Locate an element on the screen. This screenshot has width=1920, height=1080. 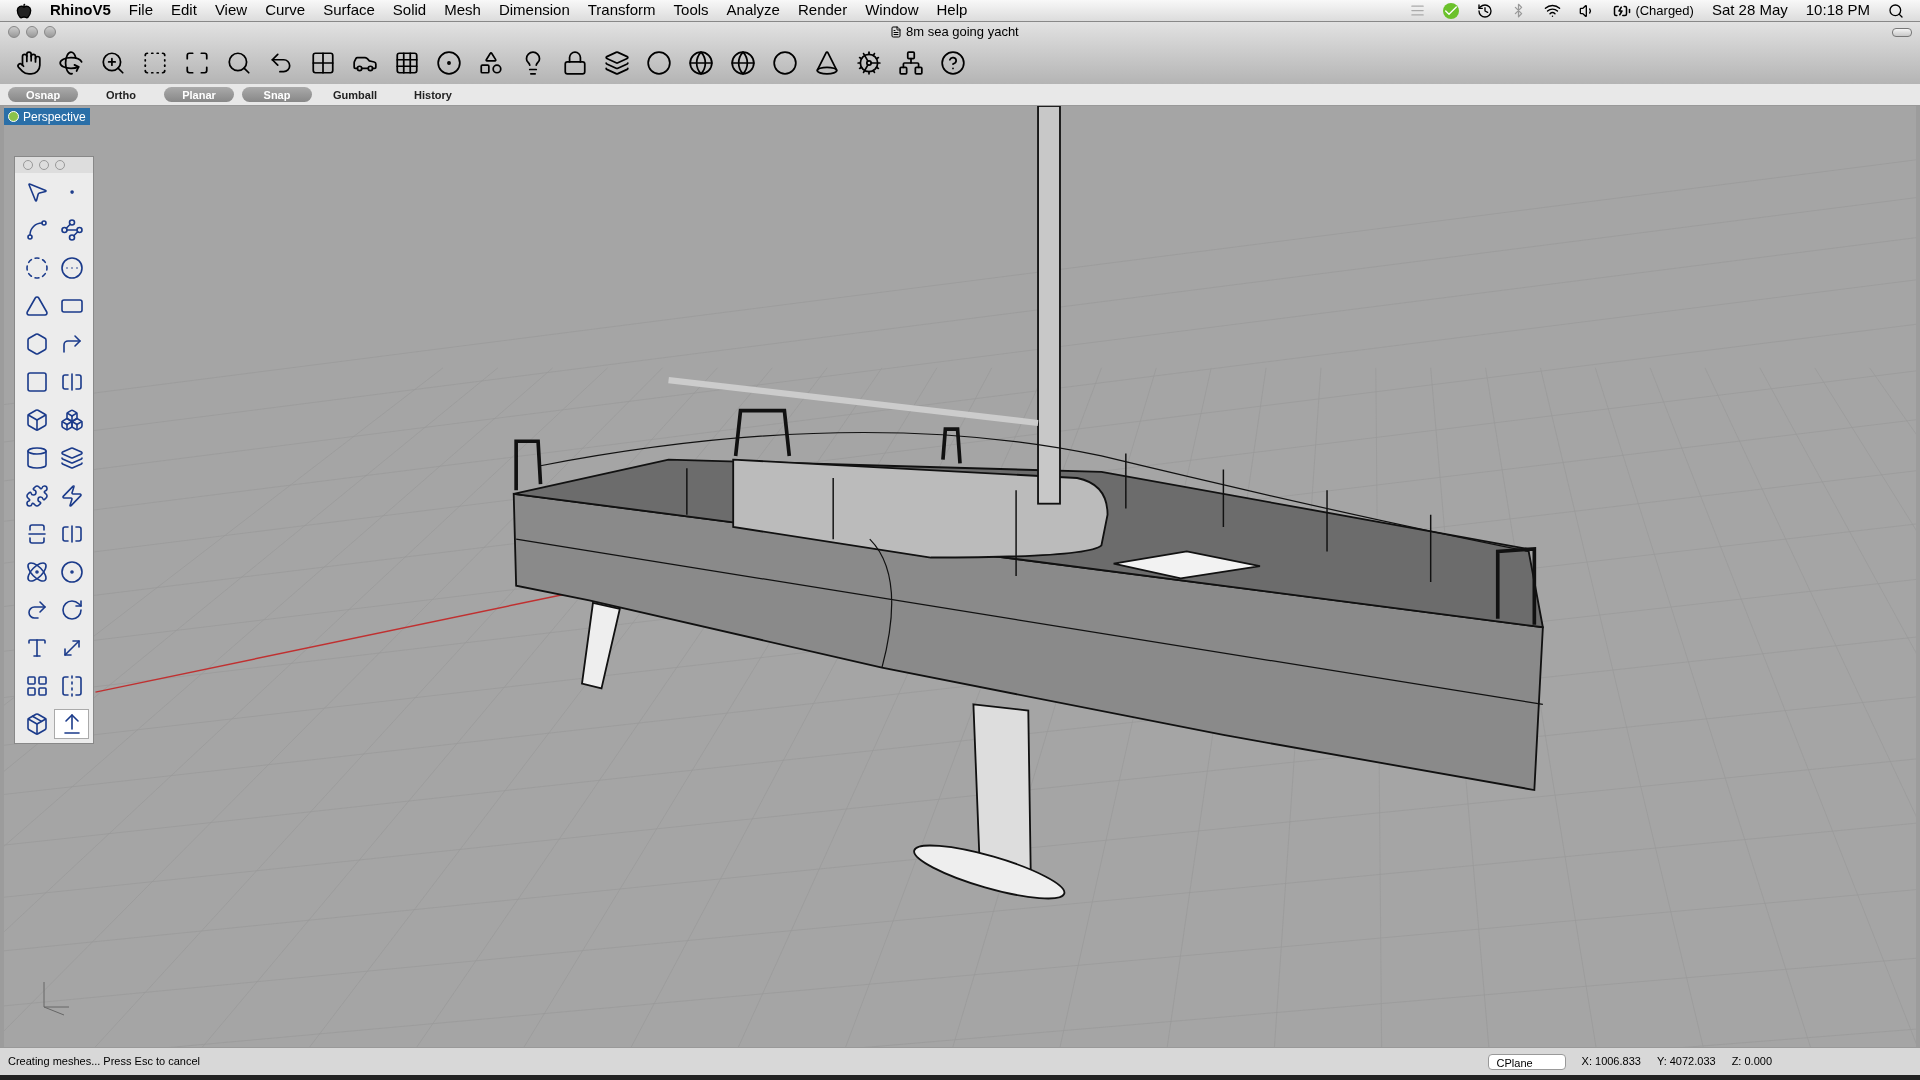
search-icon is located at coordinates (1896, 10).